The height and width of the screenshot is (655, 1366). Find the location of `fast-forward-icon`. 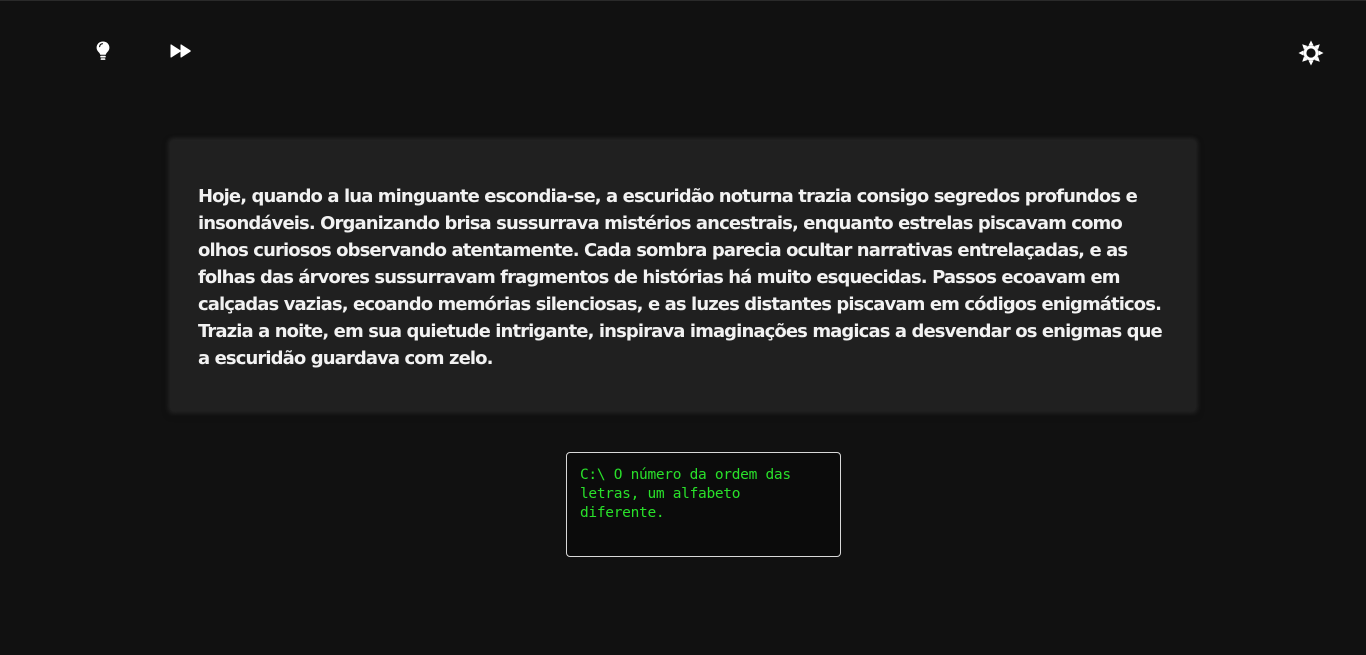

fast-forward-icon is located at coordinates (181, 51).